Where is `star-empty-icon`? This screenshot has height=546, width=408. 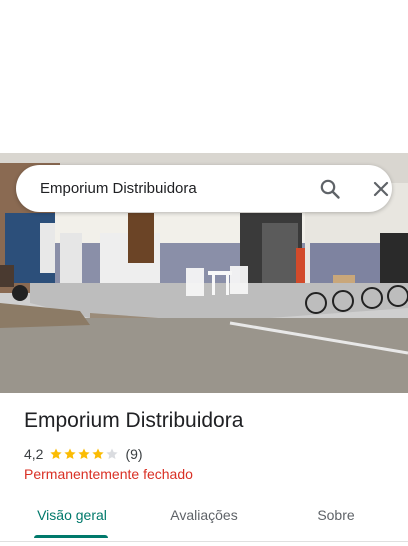 star-empty-icon is located at coordinates (112, 454).